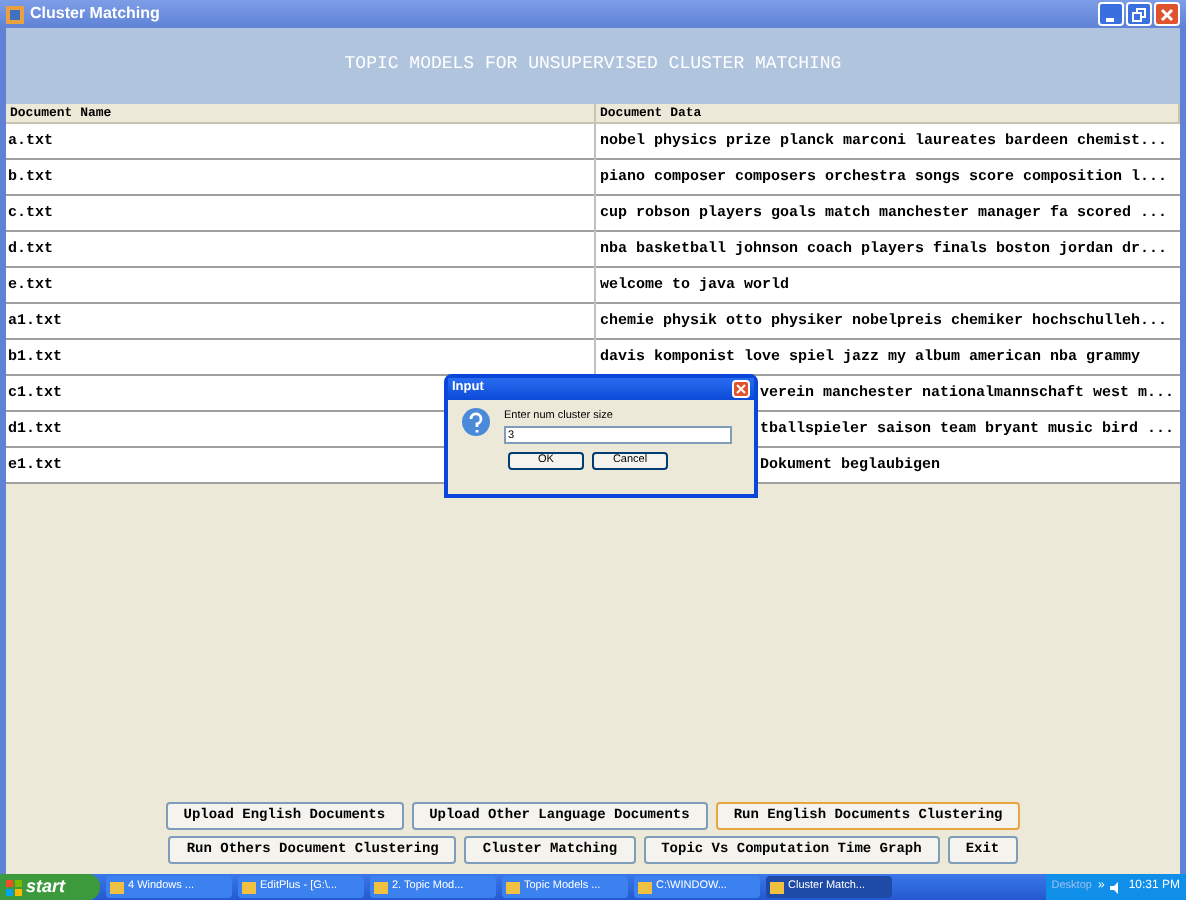 The image size is (1186, 900). What do you see at coordinates (476, 424) in the screenshot?
I see `question-icon` at bounding box center [476, 424].